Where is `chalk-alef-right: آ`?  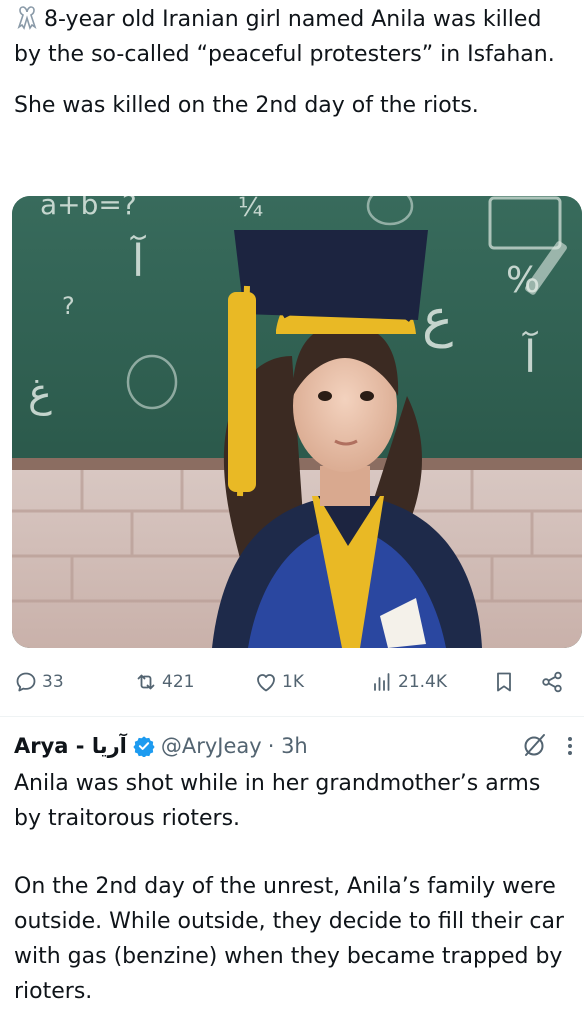
chalk-alef-right: آ is located at coordinates (530, 356).